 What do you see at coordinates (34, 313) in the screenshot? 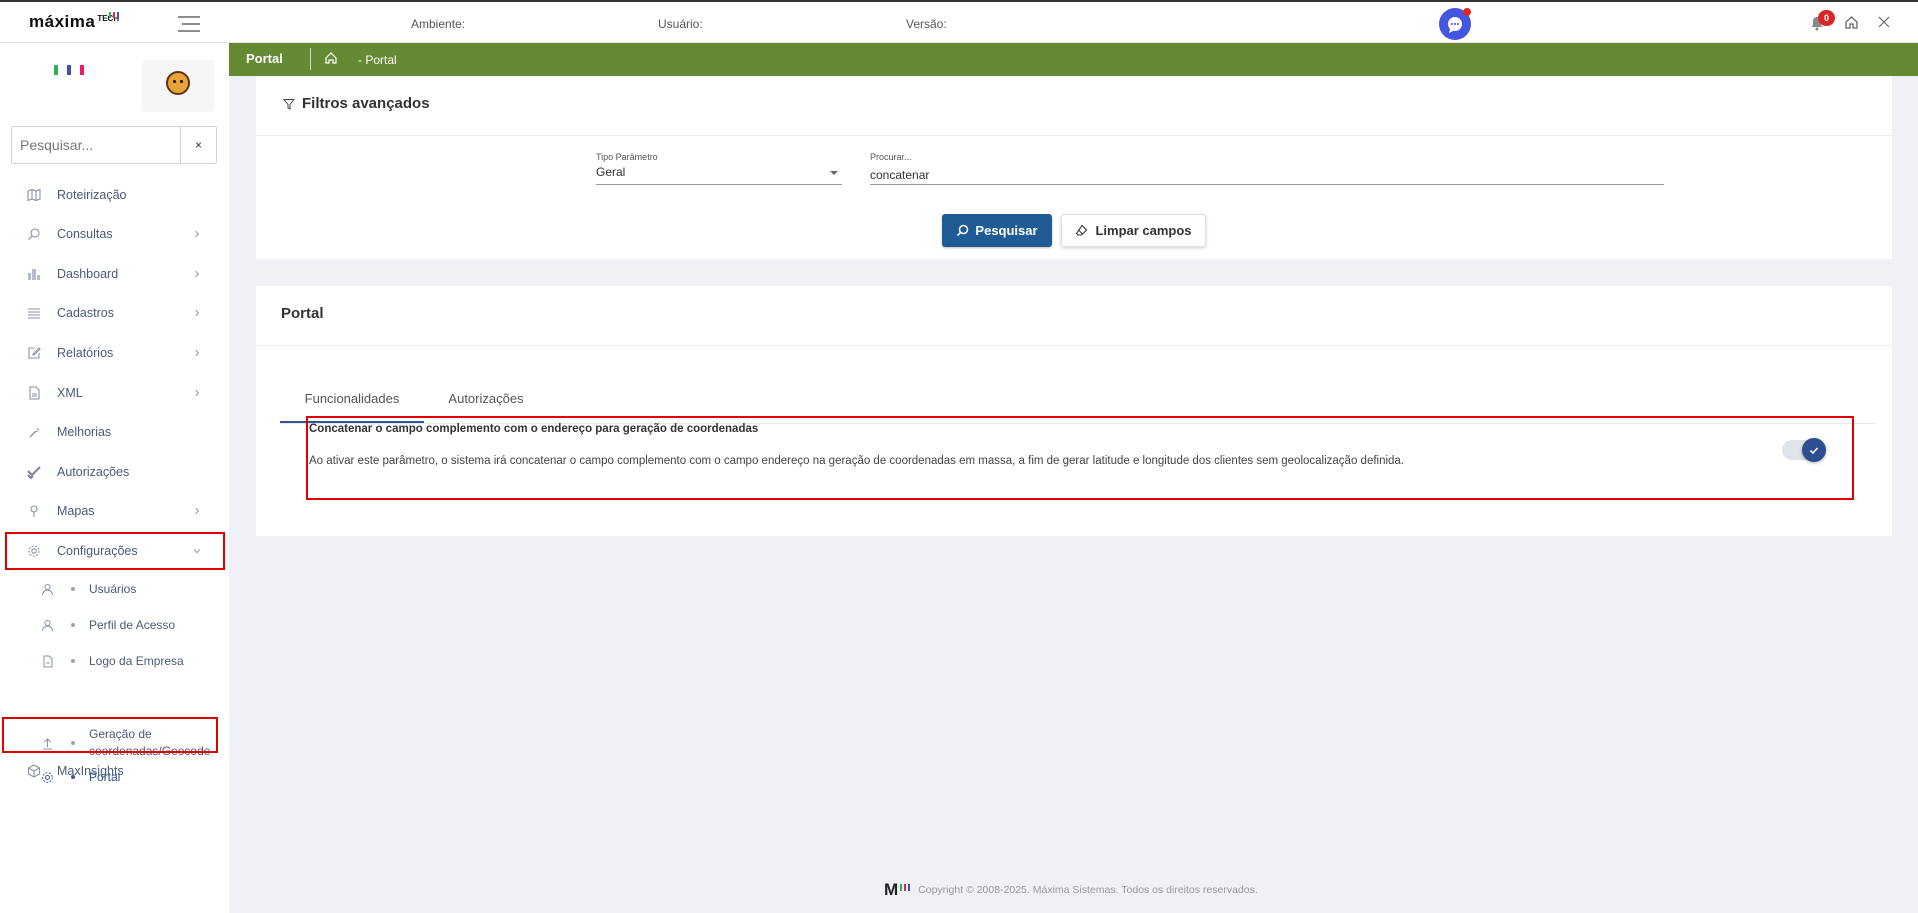
I see `list-icon` at bounding box center [34, 313].